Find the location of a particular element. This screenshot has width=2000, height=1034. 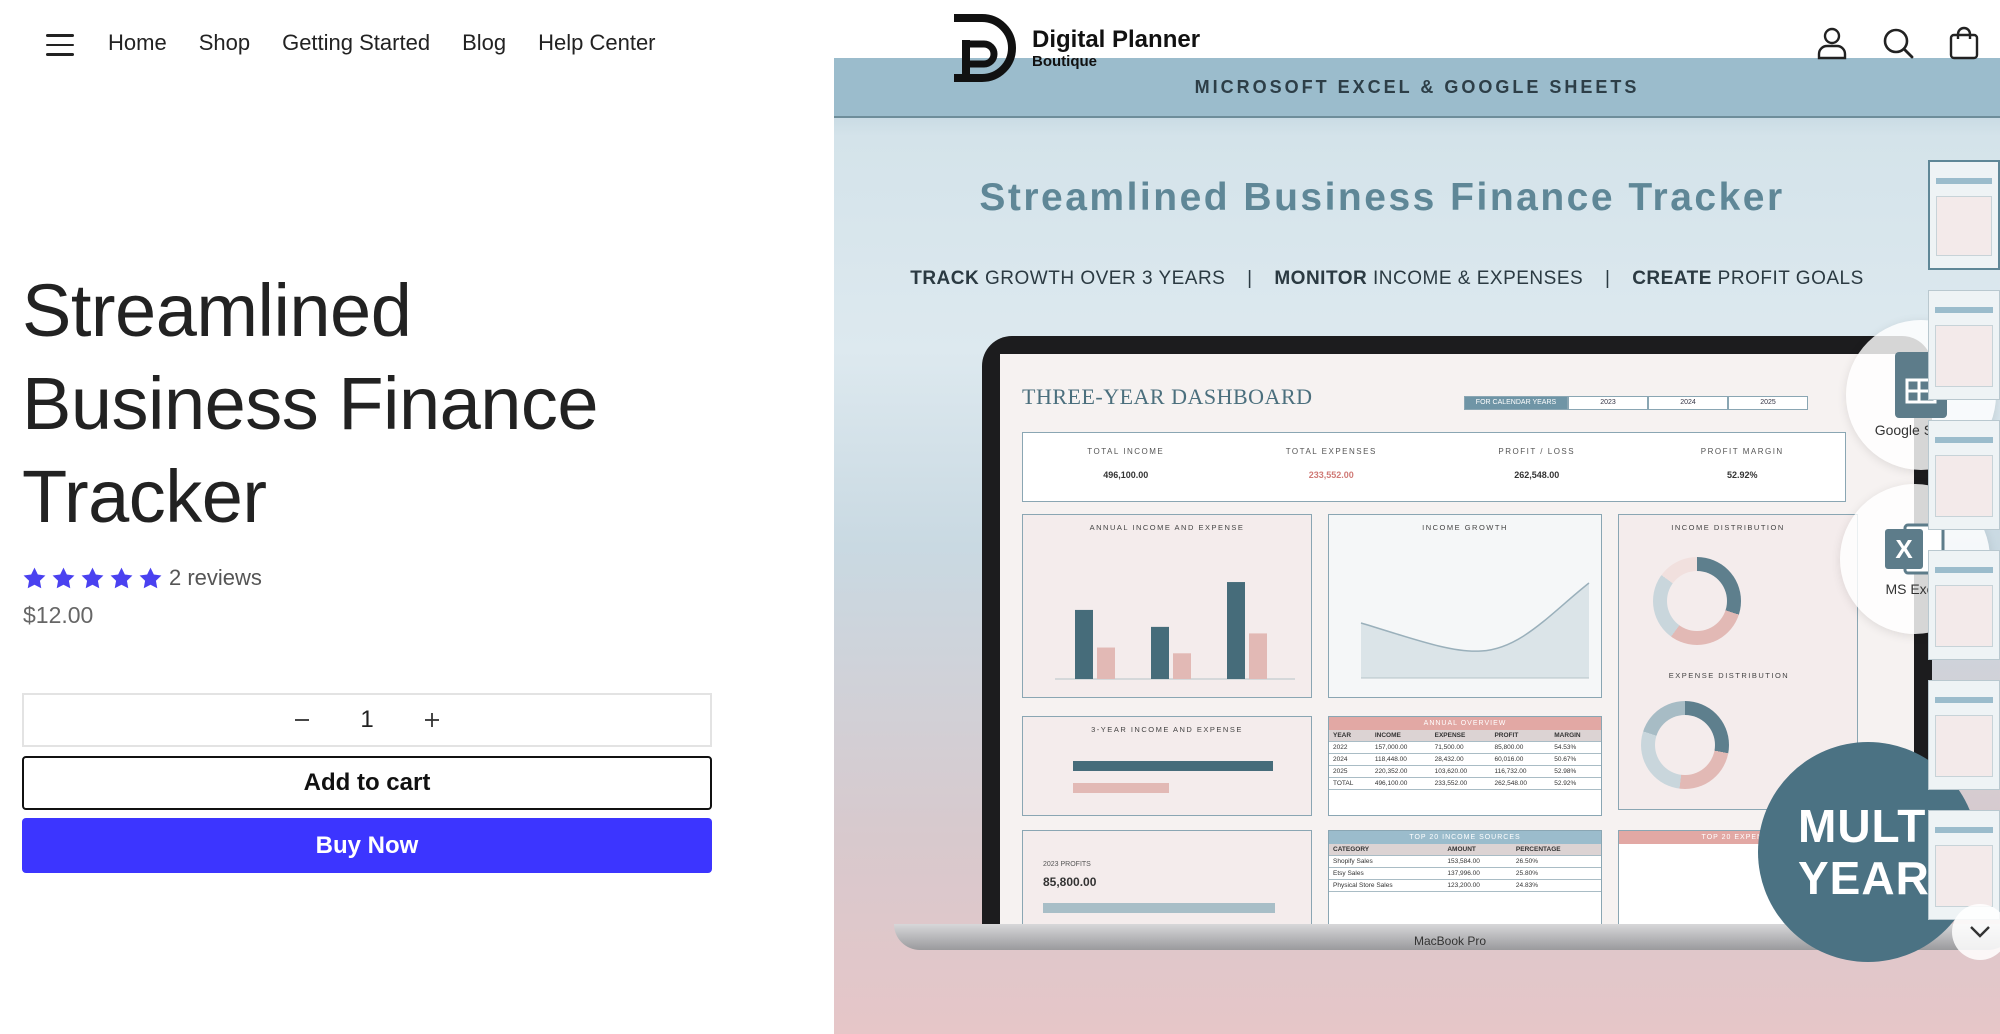

kpi-value: 52.92% is located at coordinates (1742, 475).